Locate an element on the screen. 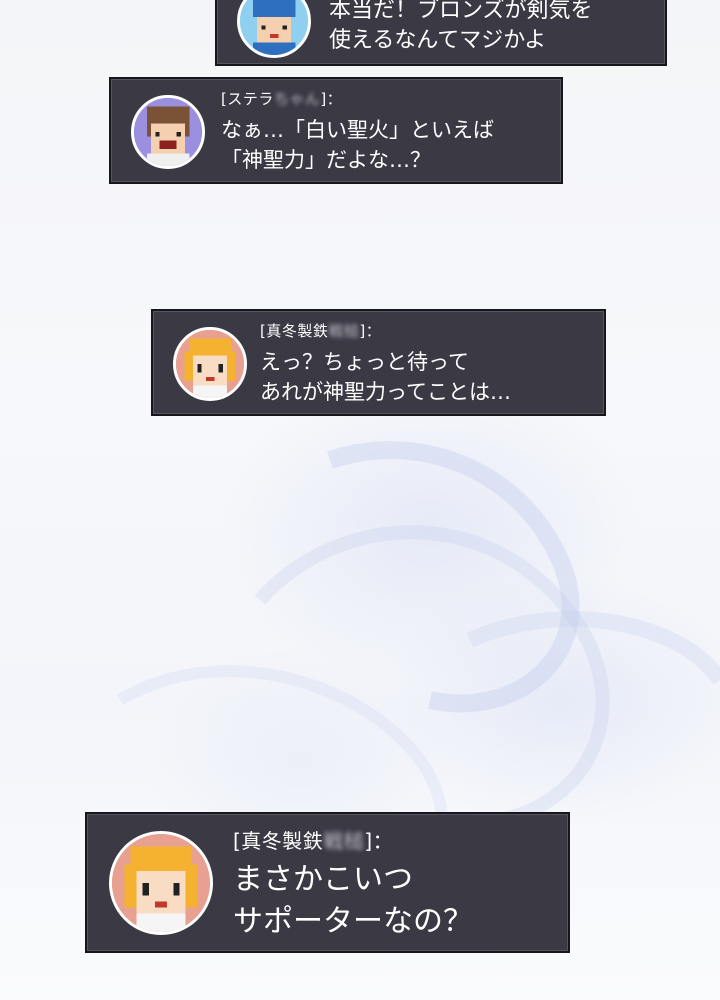 Image resolution: width=720 pixels, height=1000 pixels. chat-message-box: [ステラちゃん]： なぁ…「白い聖火」といえば 「神聖力」だよな…？ is located at coordinates (336, 130).